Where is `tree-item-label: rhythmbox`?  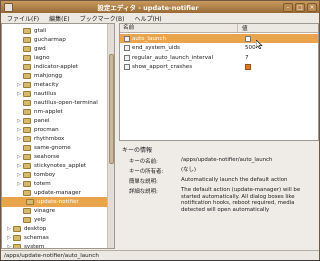 tree-item-label: rhythmbox is located at coordinates (49, 139).